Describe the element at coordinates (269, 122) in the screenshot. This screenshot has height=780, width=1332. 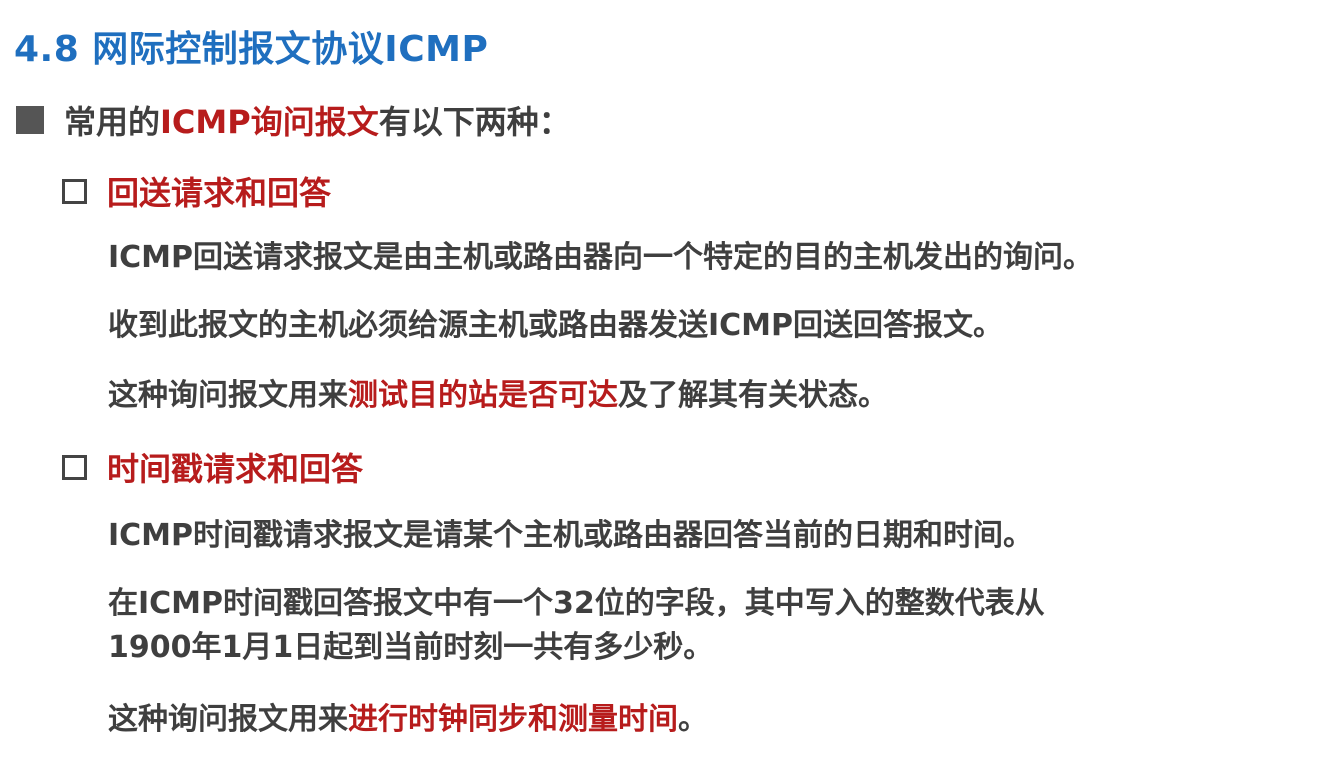
I see `level1-text-emphasis: ICMP询问报文` at that location.